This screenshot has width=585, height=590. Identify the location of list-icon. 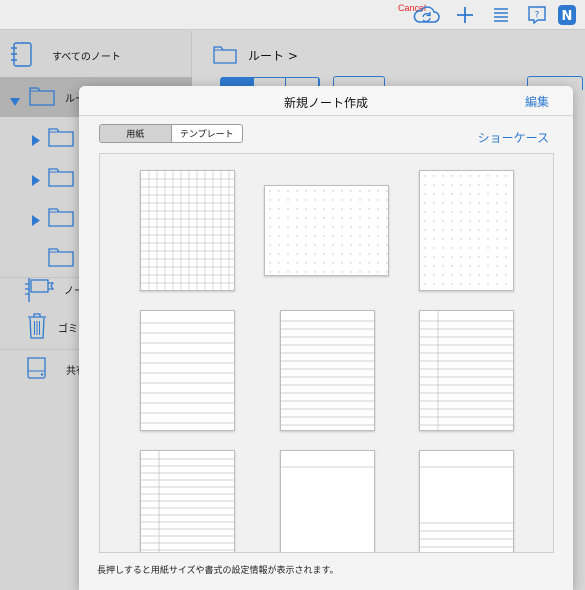
(501, 15).